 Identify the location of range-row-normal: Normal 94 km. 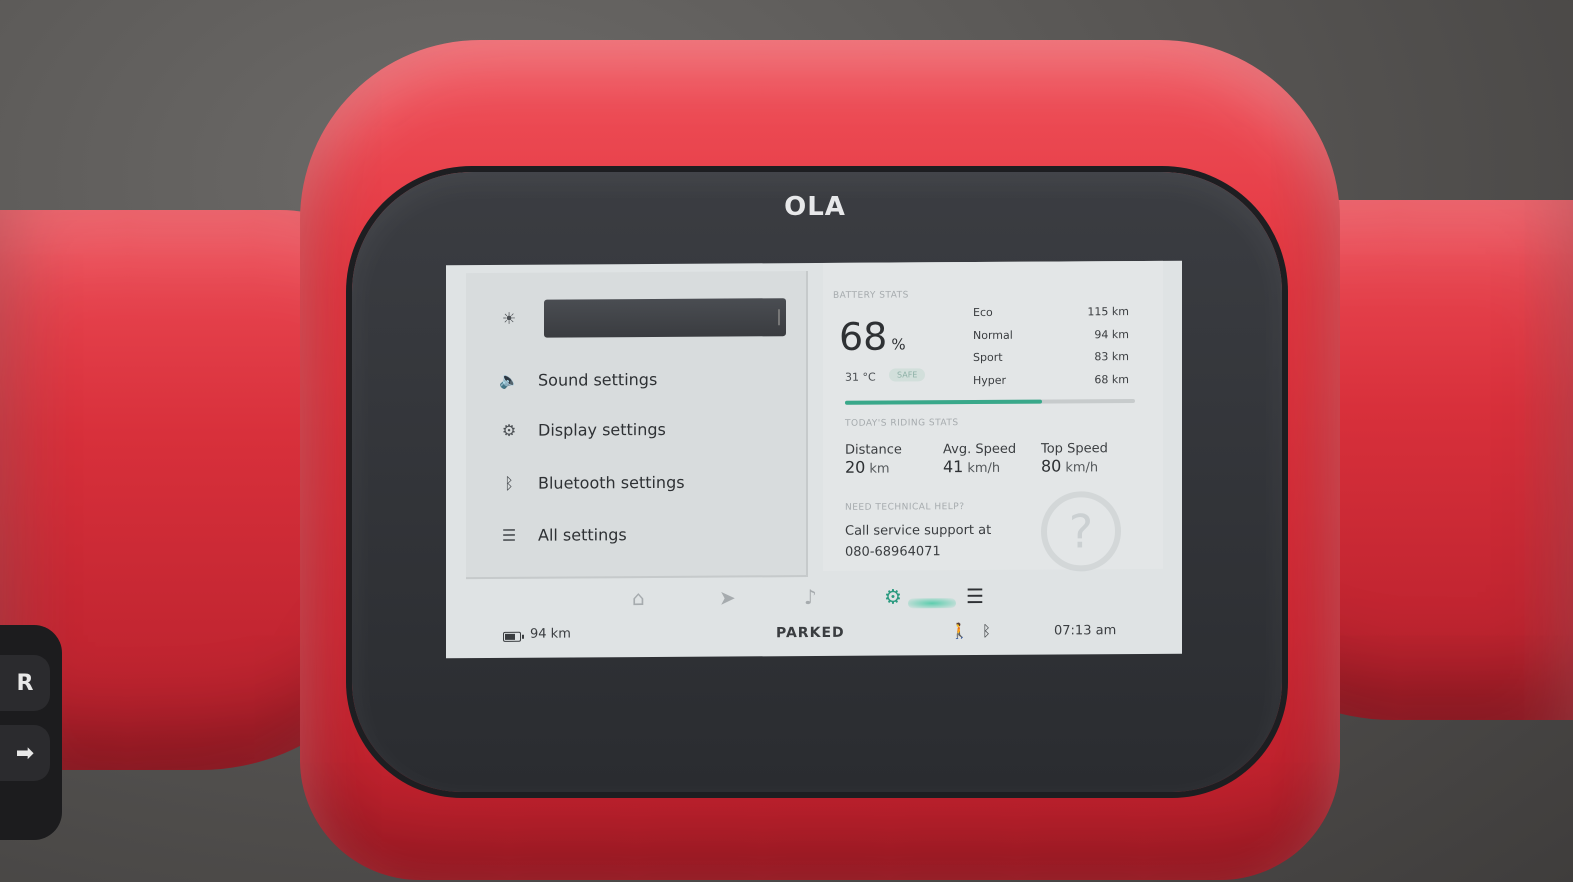
(1051, 335).